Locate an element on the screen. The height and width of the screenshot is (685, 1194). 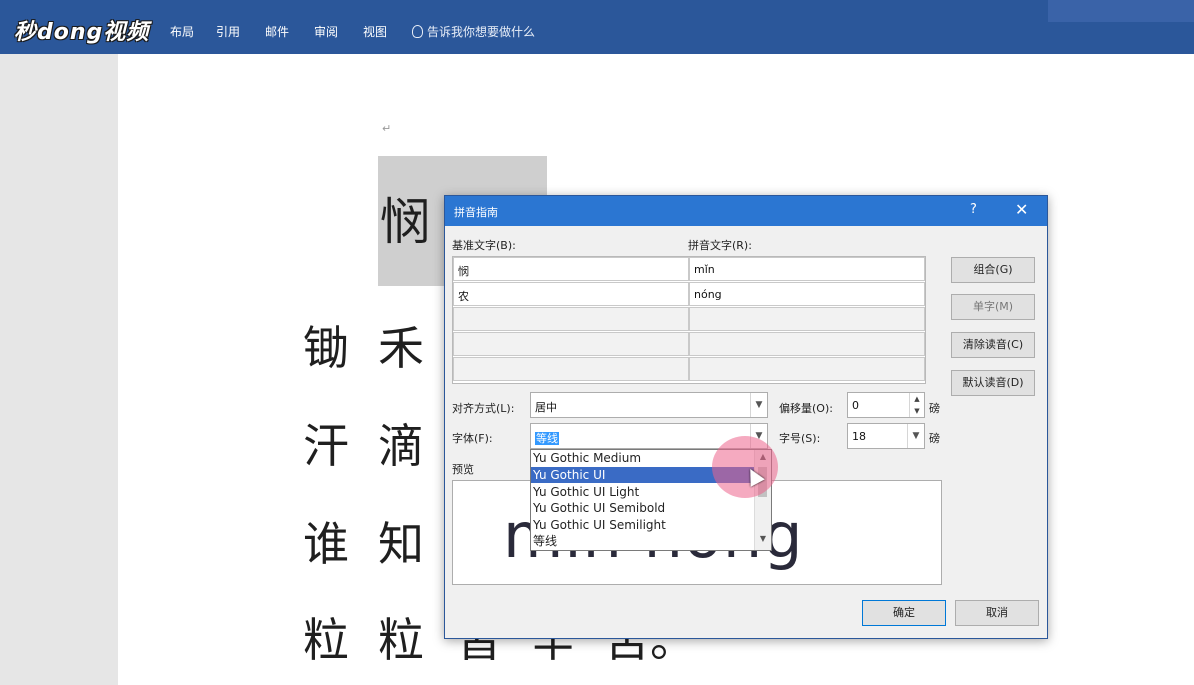
offset-label: 偏移量(O): is located at coordinates (806, 408).